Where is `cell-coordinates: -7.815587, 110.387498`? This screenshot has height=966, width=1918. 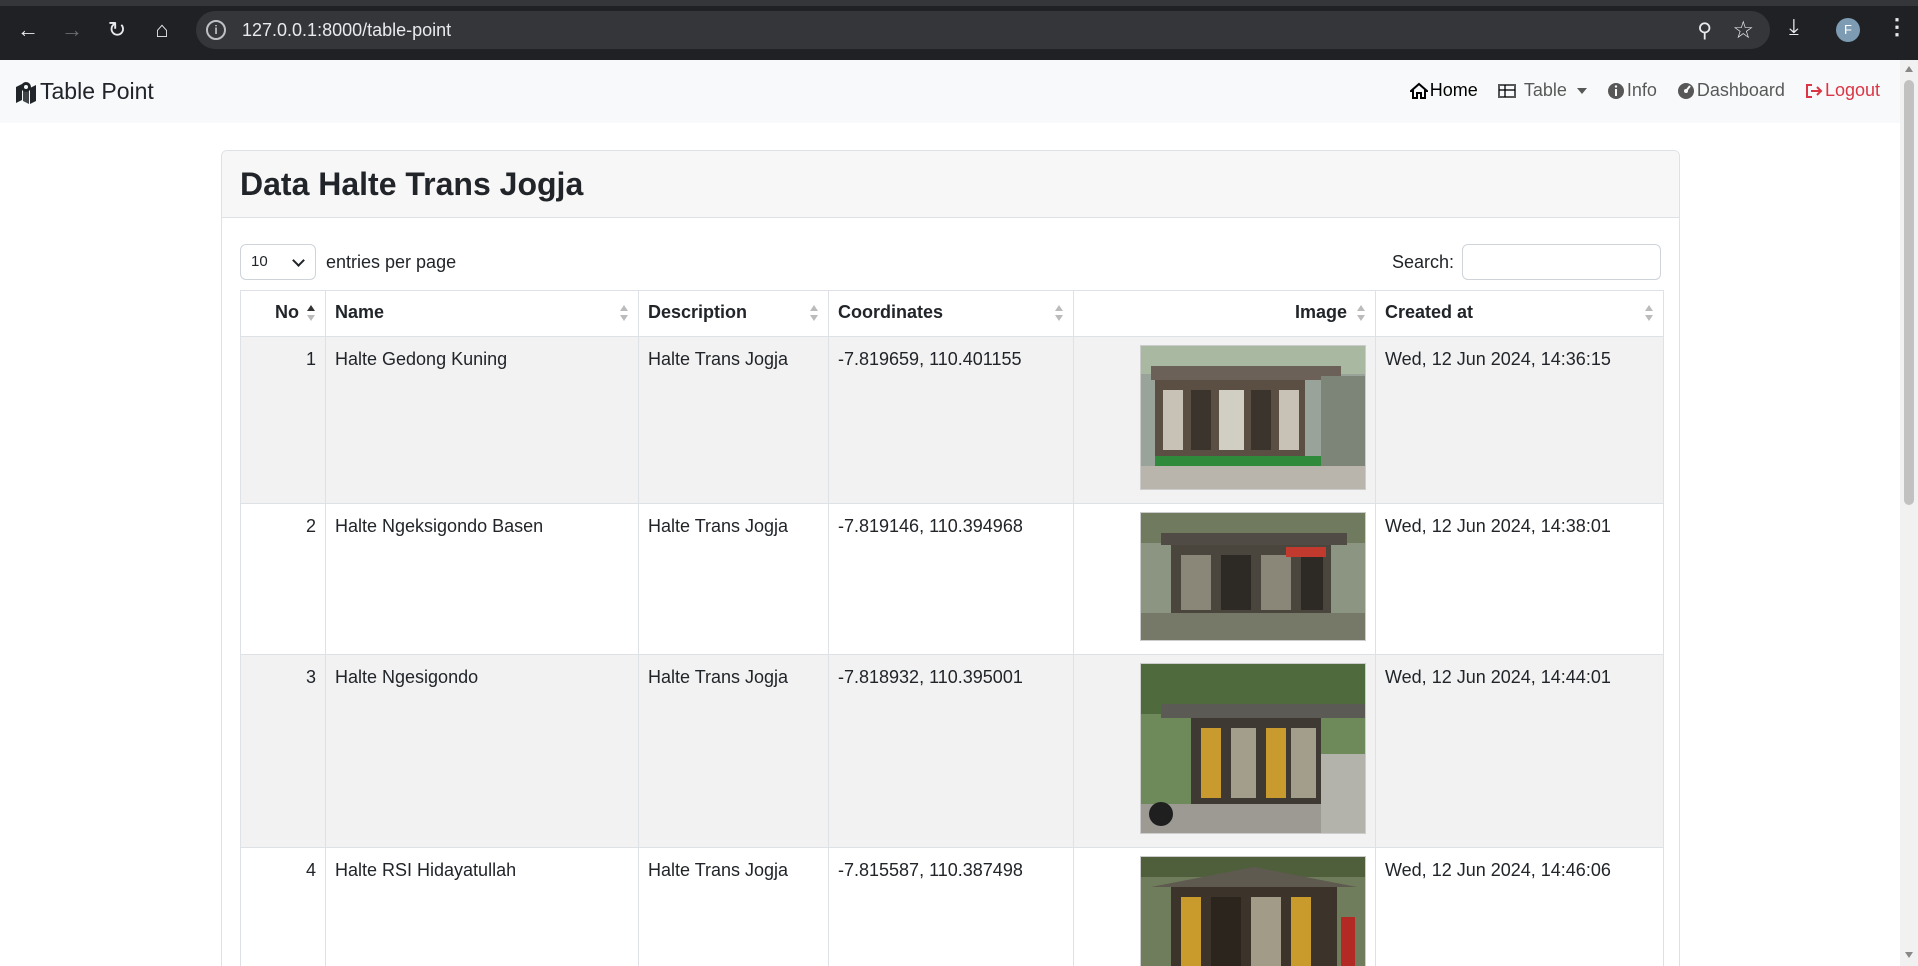
cell-coordinates: -7.815587, 110.387498 is located at coordinates (951, 906).